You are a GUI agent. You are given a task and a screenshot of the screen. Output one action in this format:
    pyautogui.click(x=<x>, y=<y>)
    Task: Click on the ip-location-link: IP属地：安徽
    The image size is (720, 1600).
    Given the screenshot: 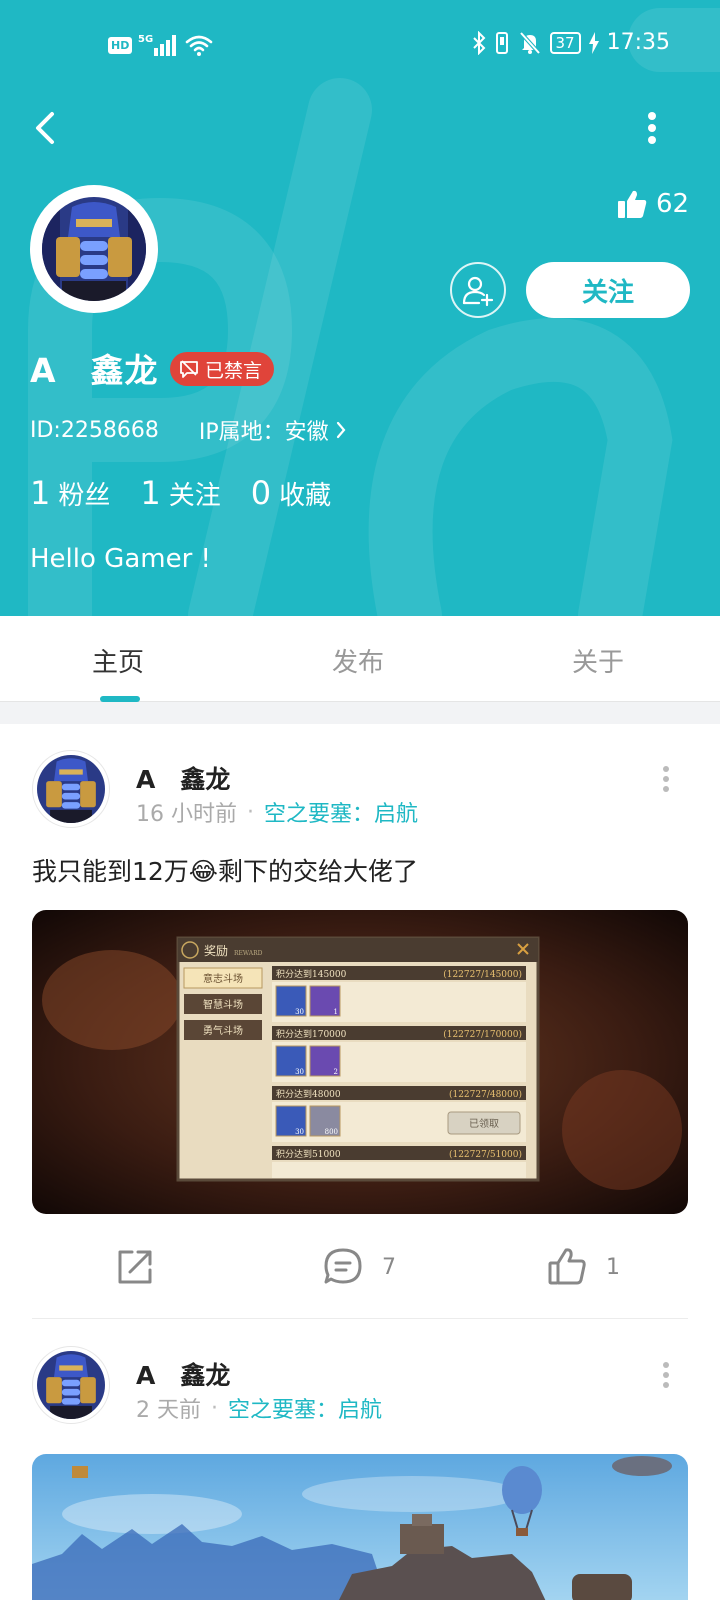 What is the action you would take?
    pyautogui.click(x=273, y=430)
    